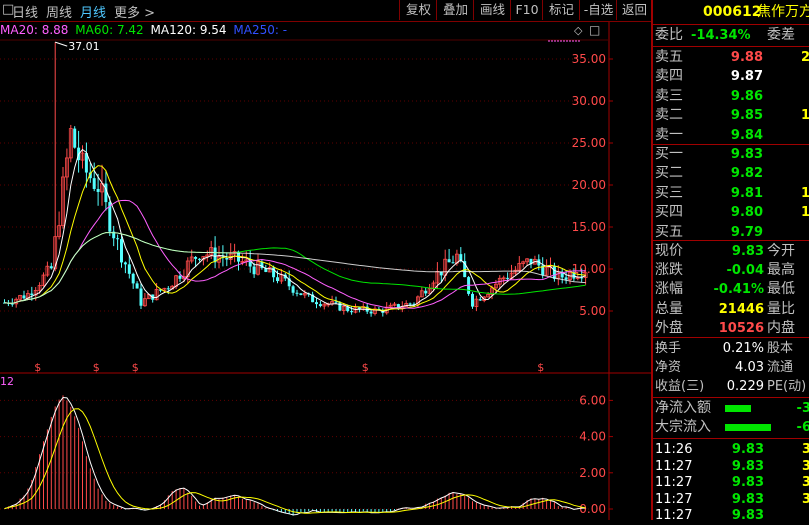  Describe the element at coordinates (747, 251) in the screenshot. I see `quote-value: 9.83` at that location.